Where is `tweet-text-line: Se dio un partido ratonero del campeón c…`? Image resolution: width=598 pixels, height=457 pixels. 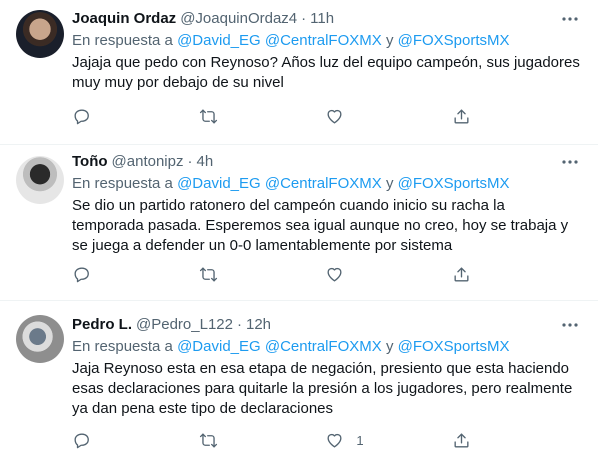
tweet-text-line: Se dio un partido ratonero del campeón c… is located at coordinates (288, 205).